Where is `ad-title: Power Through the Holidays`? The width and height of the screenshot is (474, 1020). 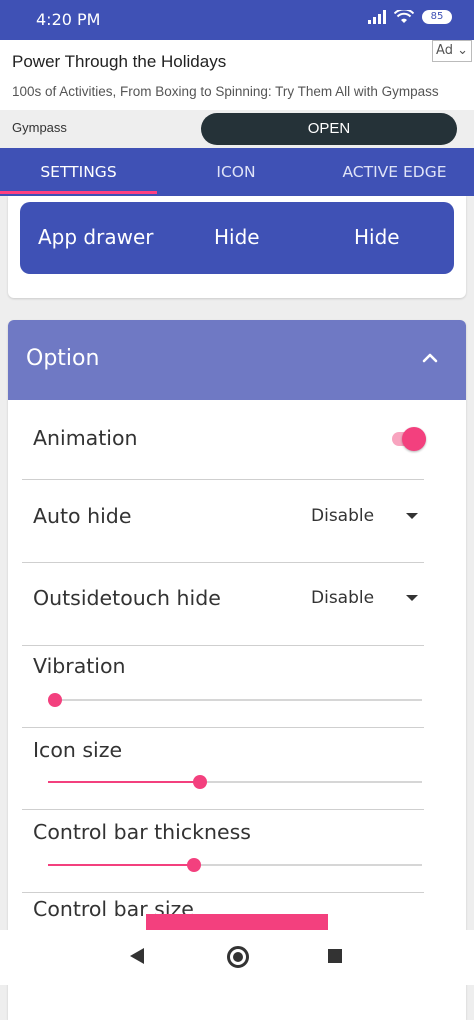 ad-title: Power Through the Holidays is located at coordinates (119, 62).